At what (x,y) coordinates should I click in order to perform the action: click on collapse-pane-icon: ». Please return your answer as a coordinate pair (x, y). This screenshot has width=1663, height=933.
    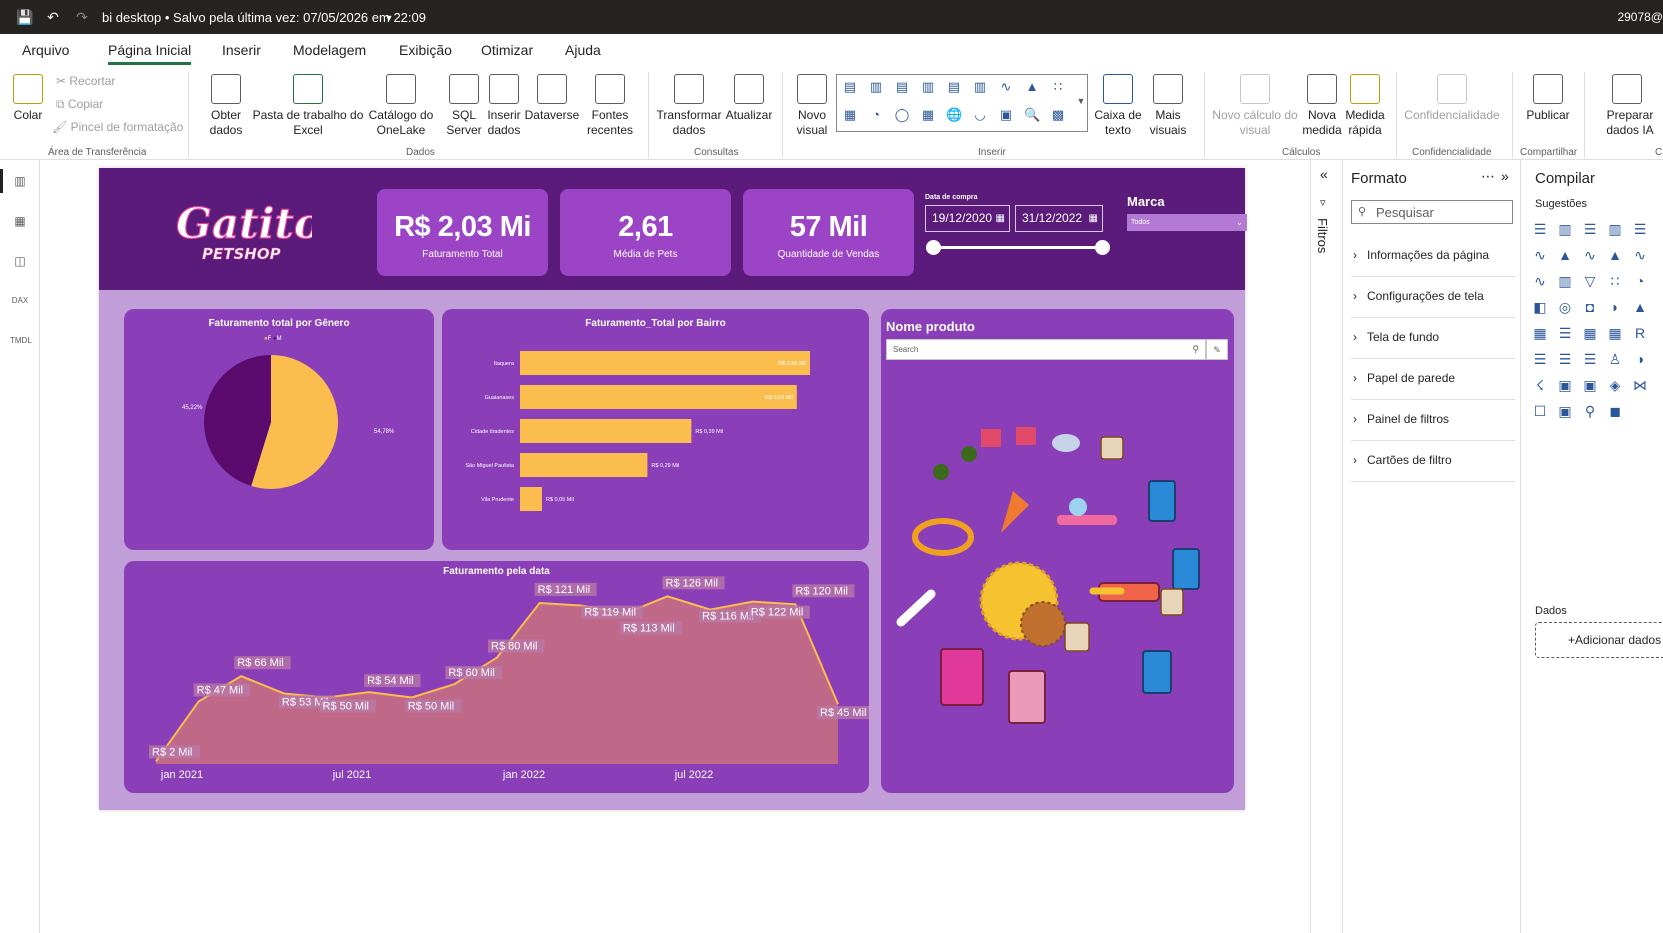
    Looking at the image, I should click on (1505, 176).